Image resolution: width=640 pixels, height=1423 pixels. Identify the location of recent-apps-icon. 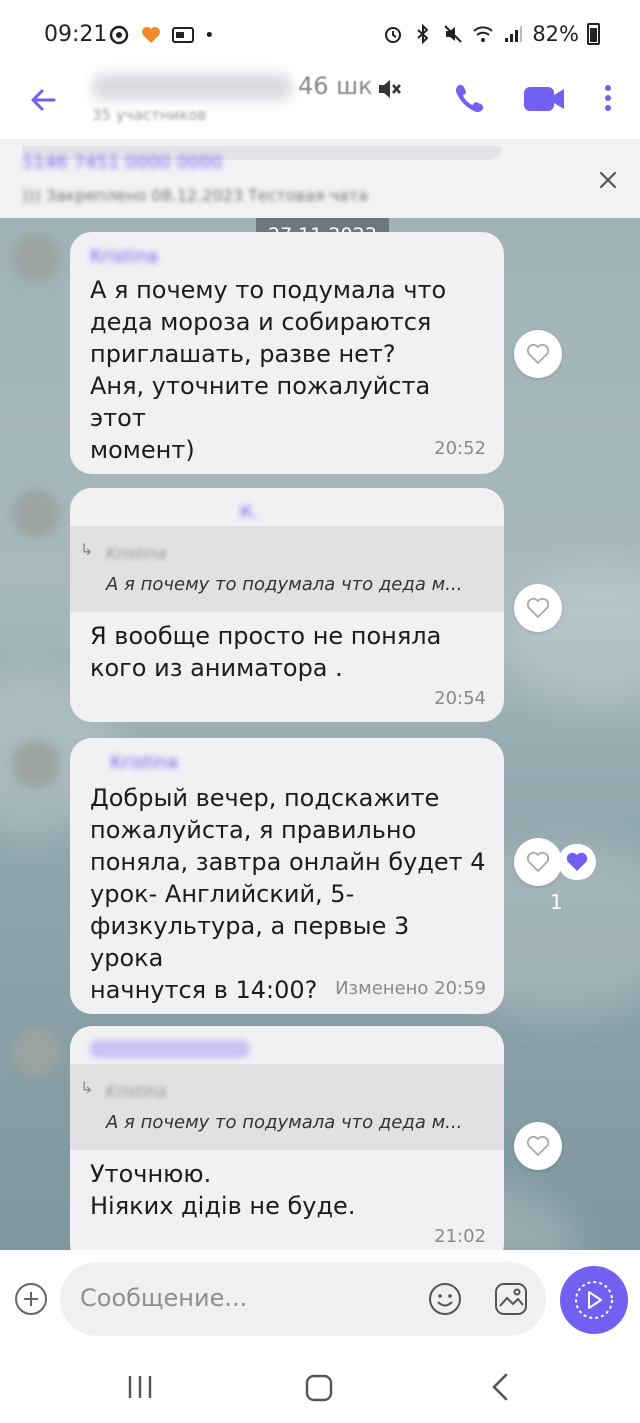
(140, 1387).